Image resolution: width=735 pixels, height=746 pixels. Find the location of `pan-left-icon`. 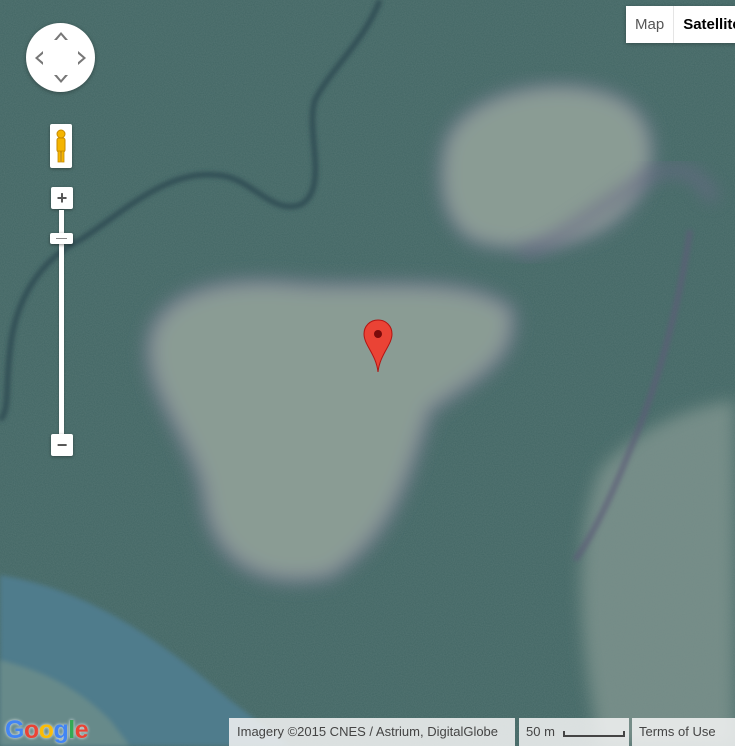

pan-left-icon is located at coordinates (39, 58).